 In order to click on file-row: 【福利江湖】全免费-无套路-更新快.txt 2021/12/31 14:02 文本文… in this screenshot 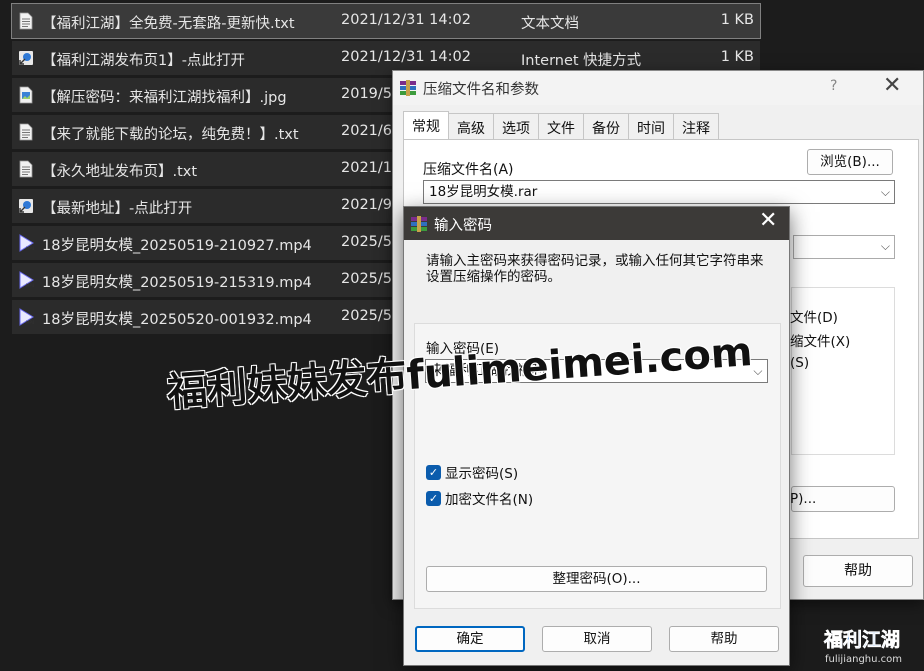, I will do `click(386, 21)`.